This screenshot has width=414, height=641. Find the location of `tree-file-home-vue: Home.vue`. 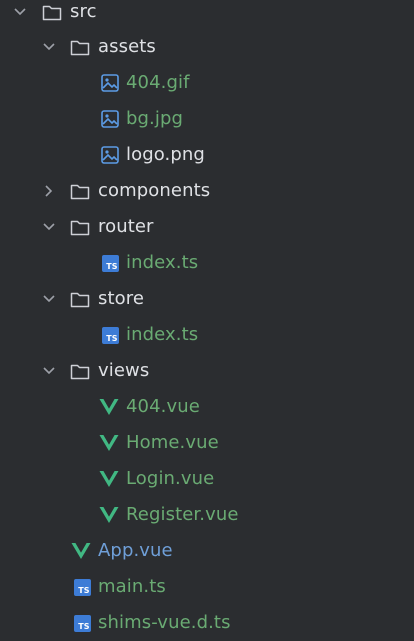

tree-file-home-vue: Home.vue is located at coordinates (207, 443).